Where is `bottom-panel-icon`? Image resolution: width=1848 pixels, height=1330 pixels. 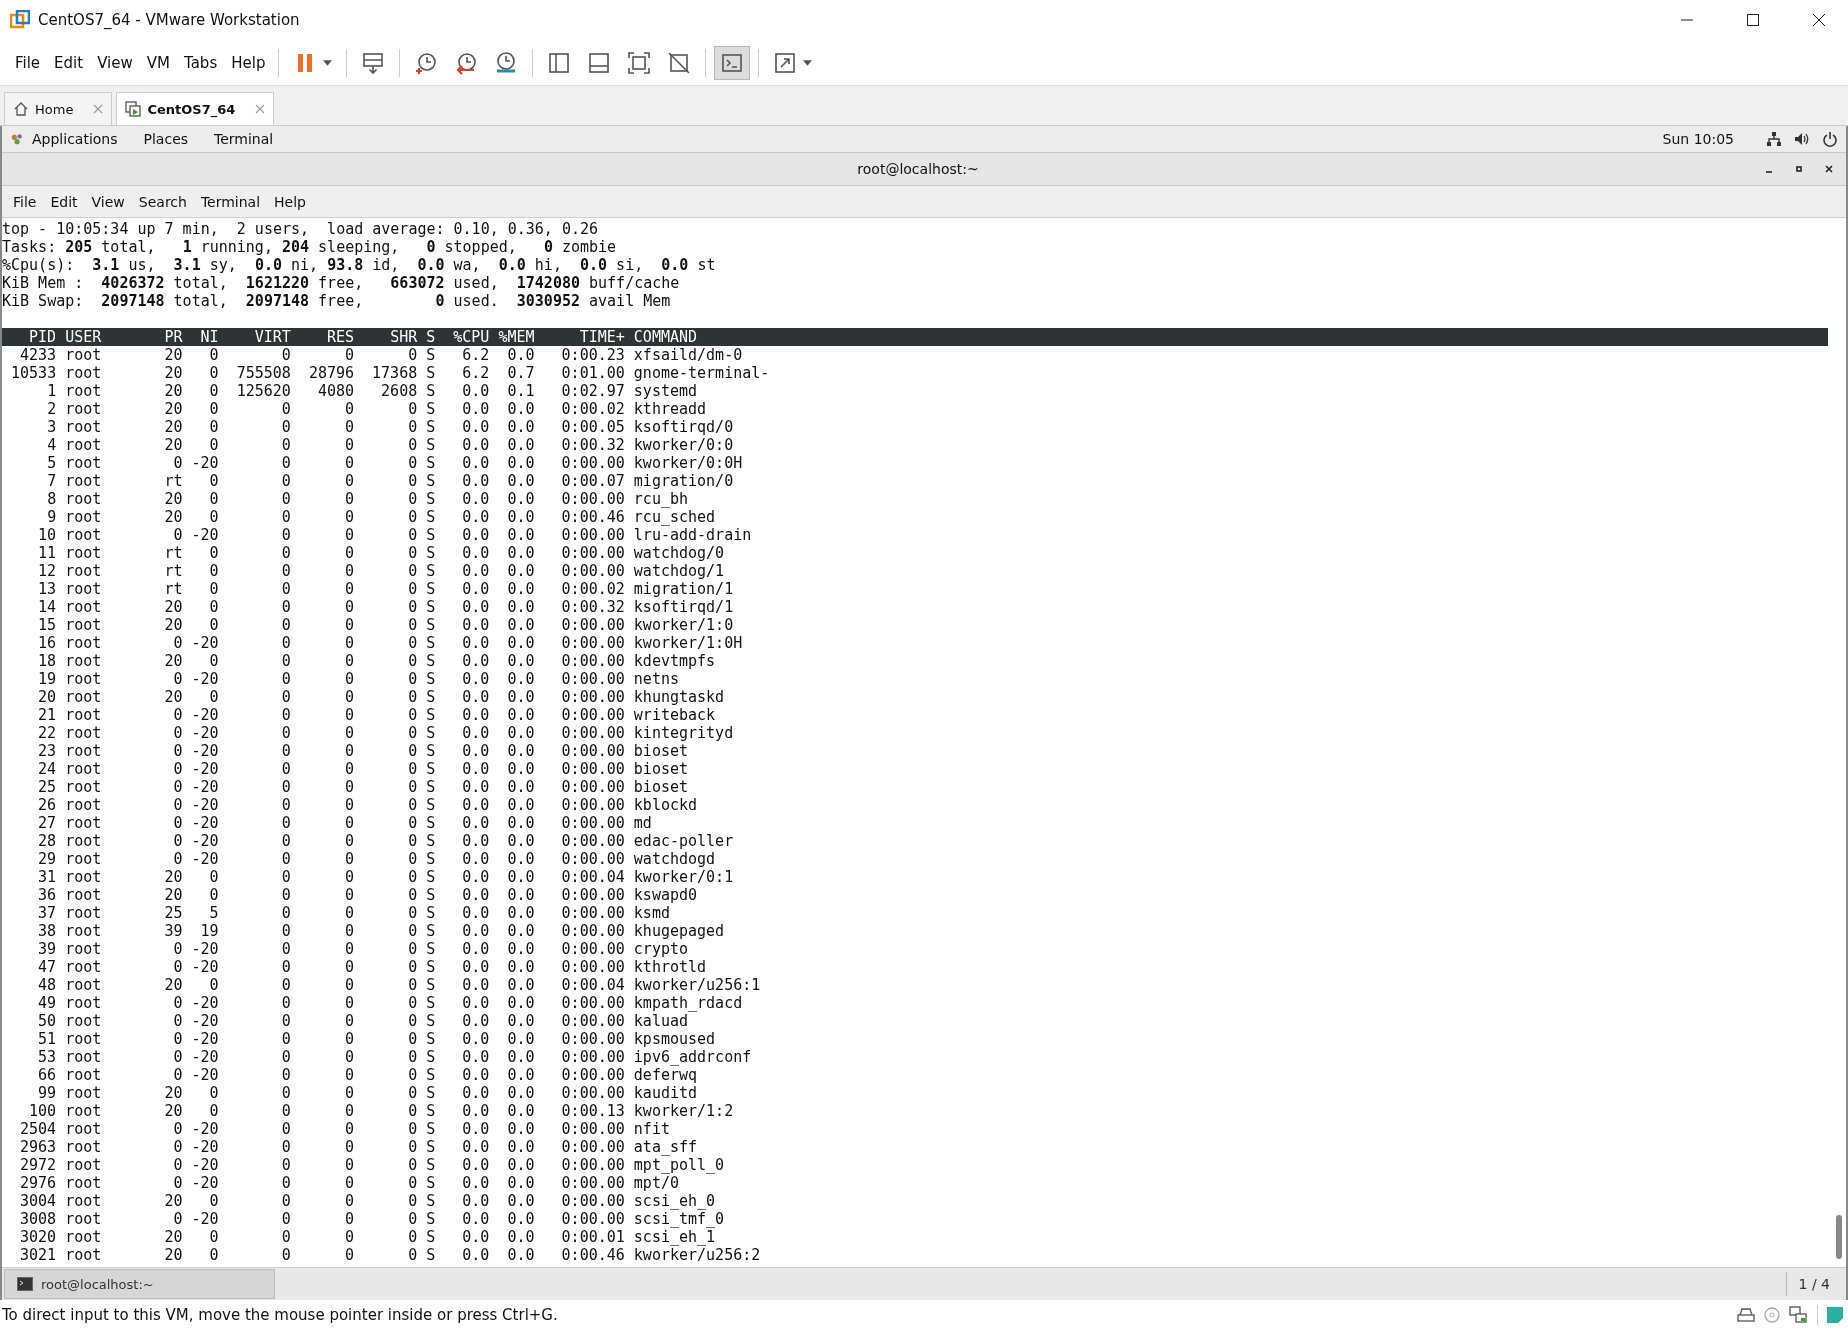 bottom-panel-icon is located at coordinates (599, 62).